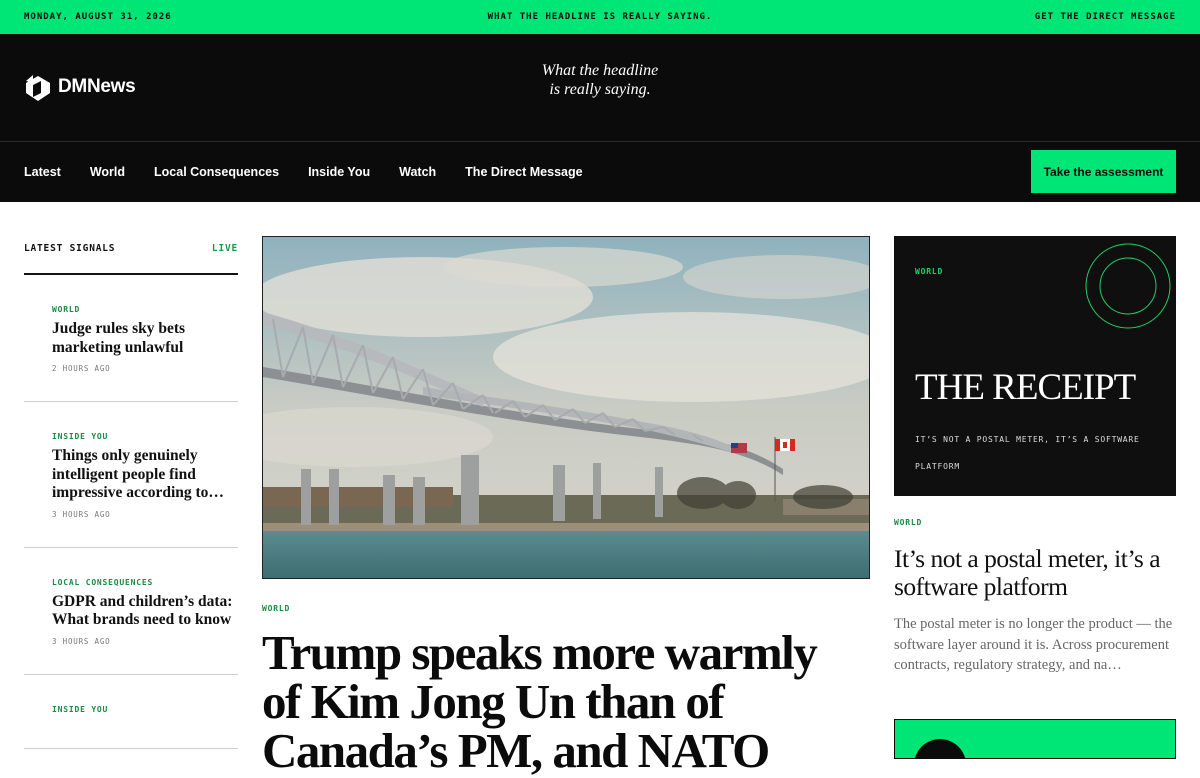 The image size is (1200, 778). Describe the element at coordinates (216, 172) in the screenshot. I see `nav-item-local-consequences: Local Consequences` at that location.